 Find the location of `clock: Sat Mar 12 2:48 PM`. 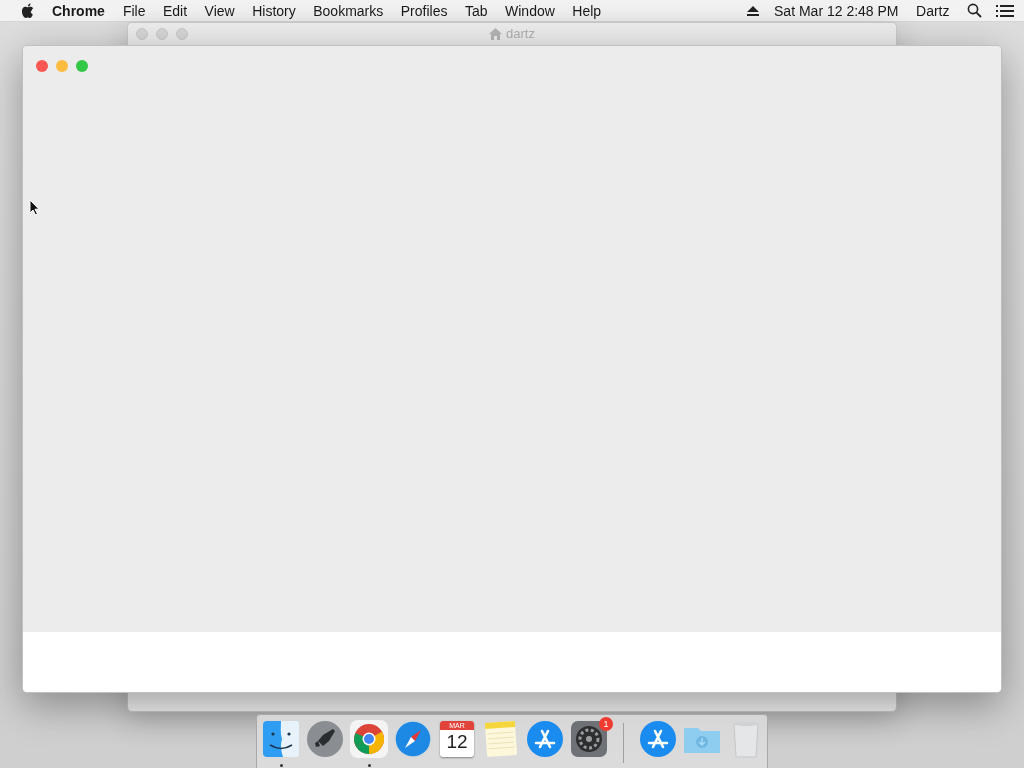

clock: Sat Mar 12 2:48 PM is located at coordinates (836, 10).